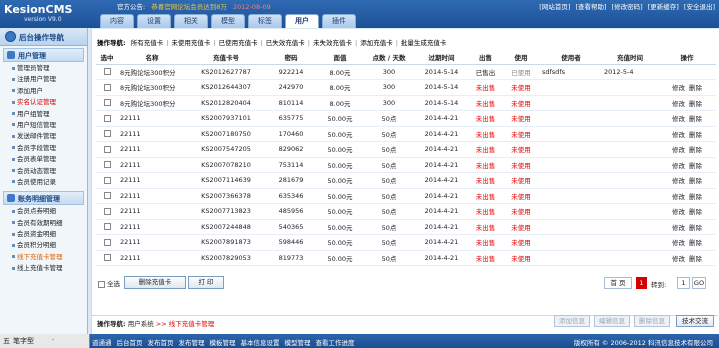 This screenshot has width=719, height=348. Describe the element at coordinates (695, 321) in the screenshot. I see `tech-exchange-button: 技术交流` at that location.